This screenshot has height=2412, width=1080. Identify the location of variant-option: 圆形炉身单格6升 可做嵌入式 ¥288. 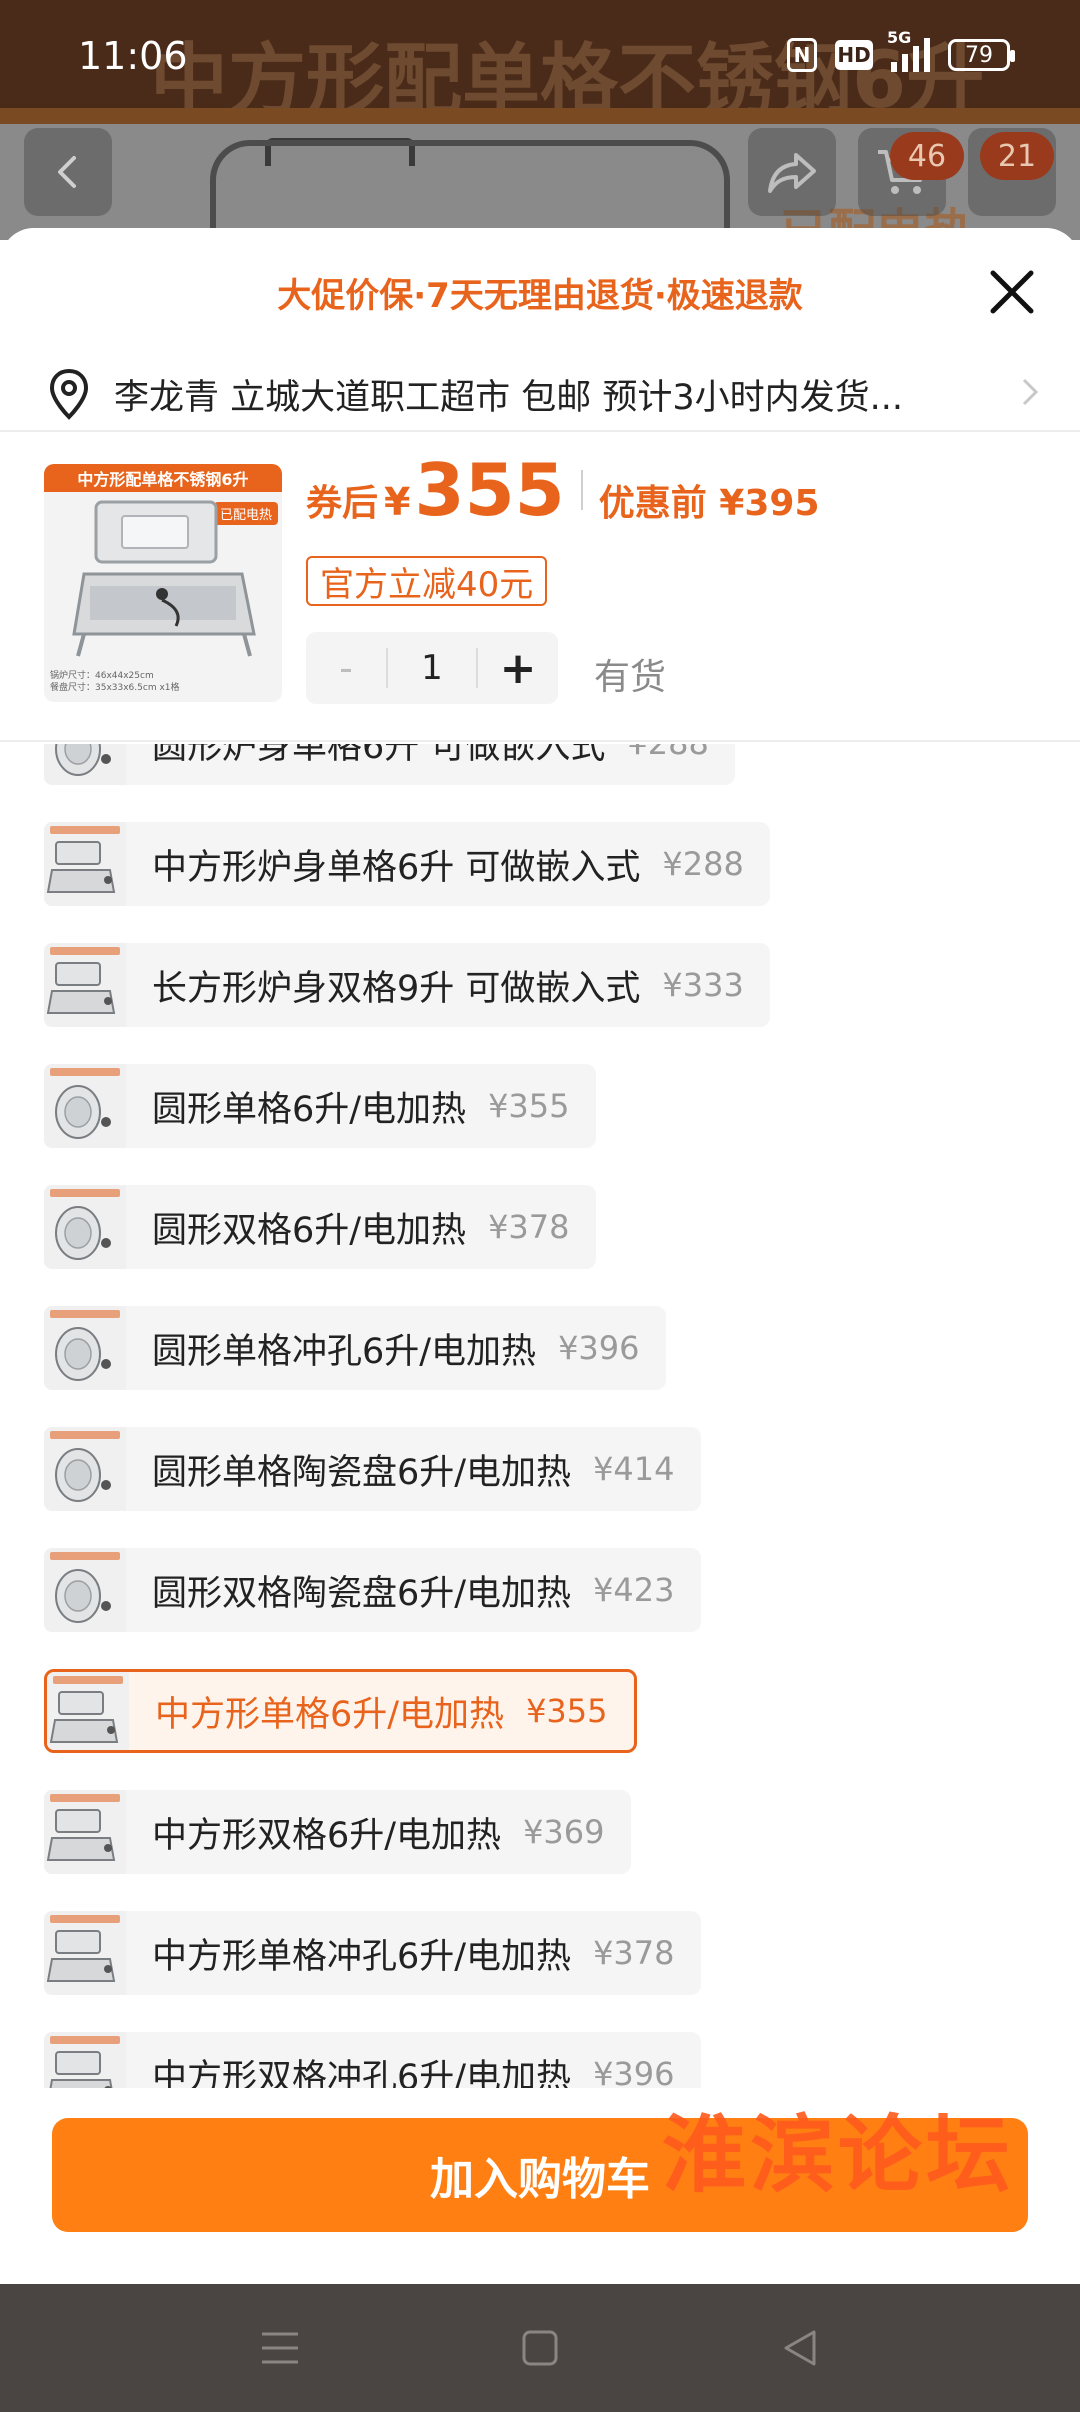
(389, 764).